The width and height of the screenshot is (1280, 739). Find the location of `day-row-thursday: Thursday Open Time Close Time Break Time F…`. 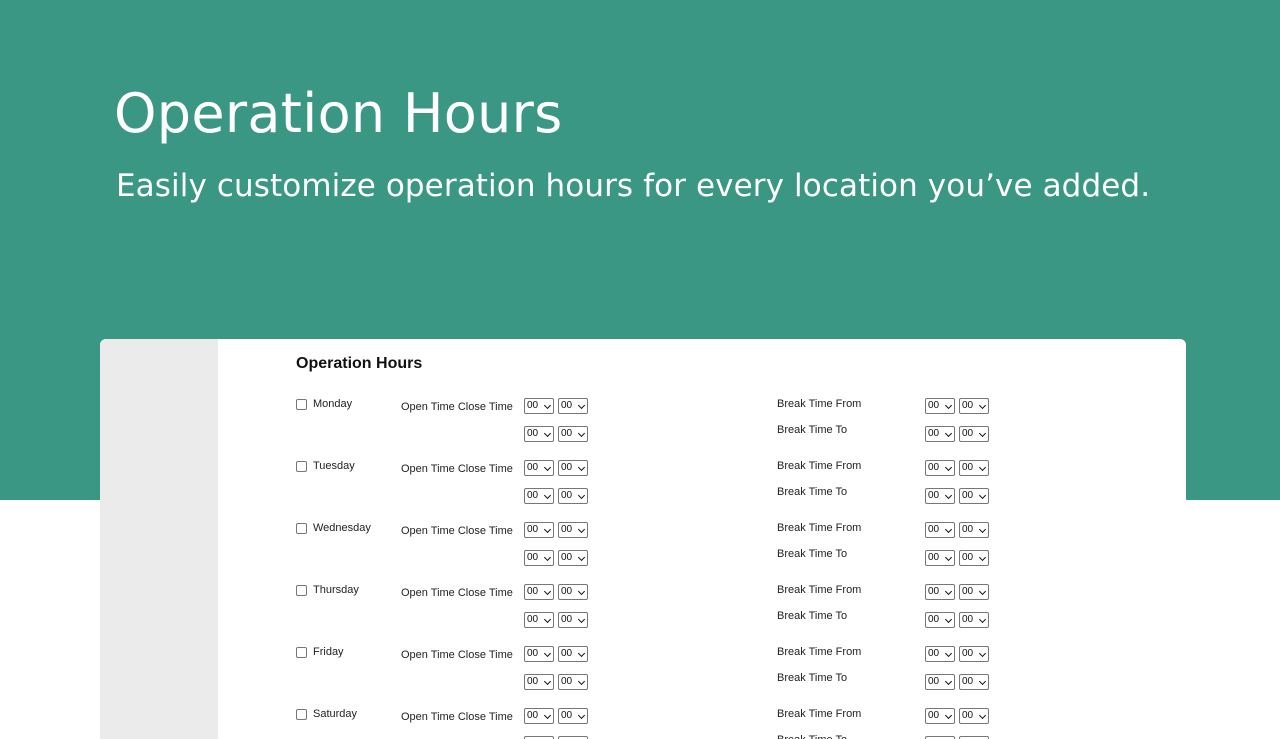

day-row-thursday: Thursday Open Time Close Time Break Time F… is located at coordinates (741, 614).